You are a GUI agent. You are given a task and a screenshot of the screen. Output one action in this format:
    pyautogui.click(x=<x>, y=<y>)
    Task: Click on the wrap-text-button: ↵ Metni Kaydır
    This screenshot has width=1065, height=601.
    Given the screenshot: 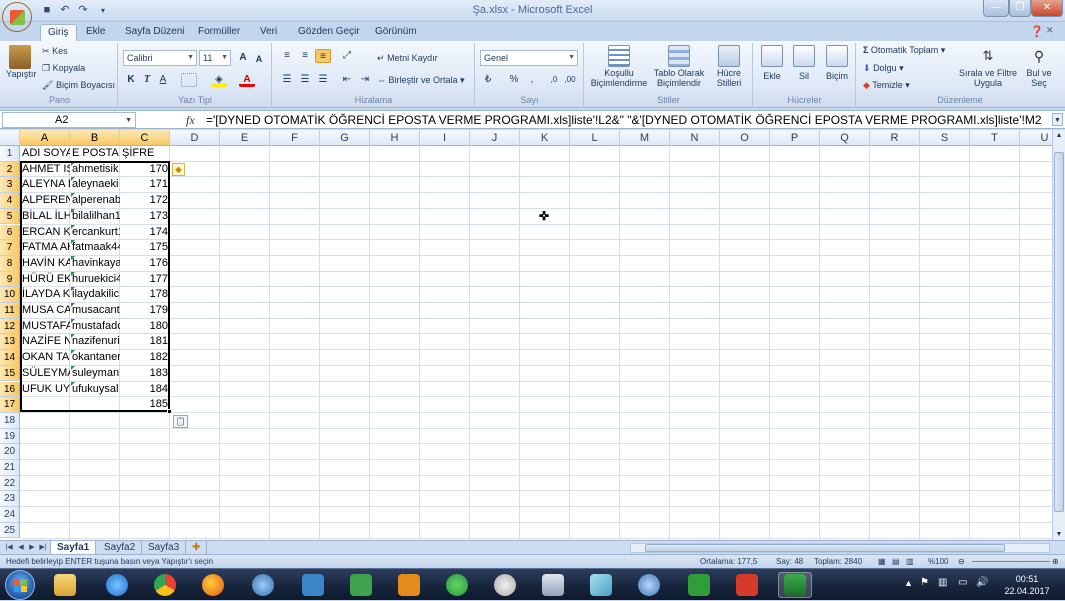 What is the action you would take?
    pyautogui.click(x=407, y=58)
    